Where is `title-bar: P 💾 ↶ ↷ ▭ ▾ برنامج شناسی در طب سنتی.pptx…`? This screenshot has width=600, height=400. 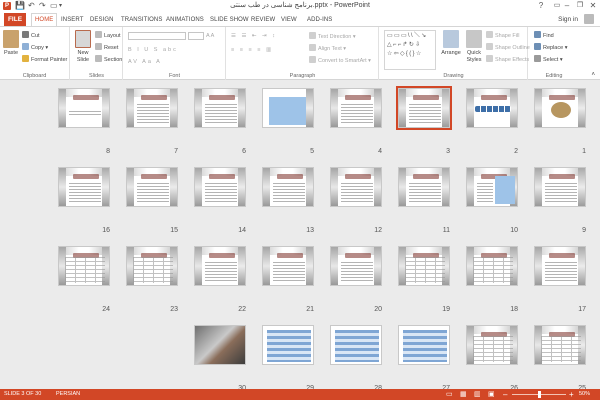
title-bar: P 💾 ↶ ↷ ▭ ▾ برنامج شناسی در طب سنتی.pptx… is located at coordinates (300, 6).